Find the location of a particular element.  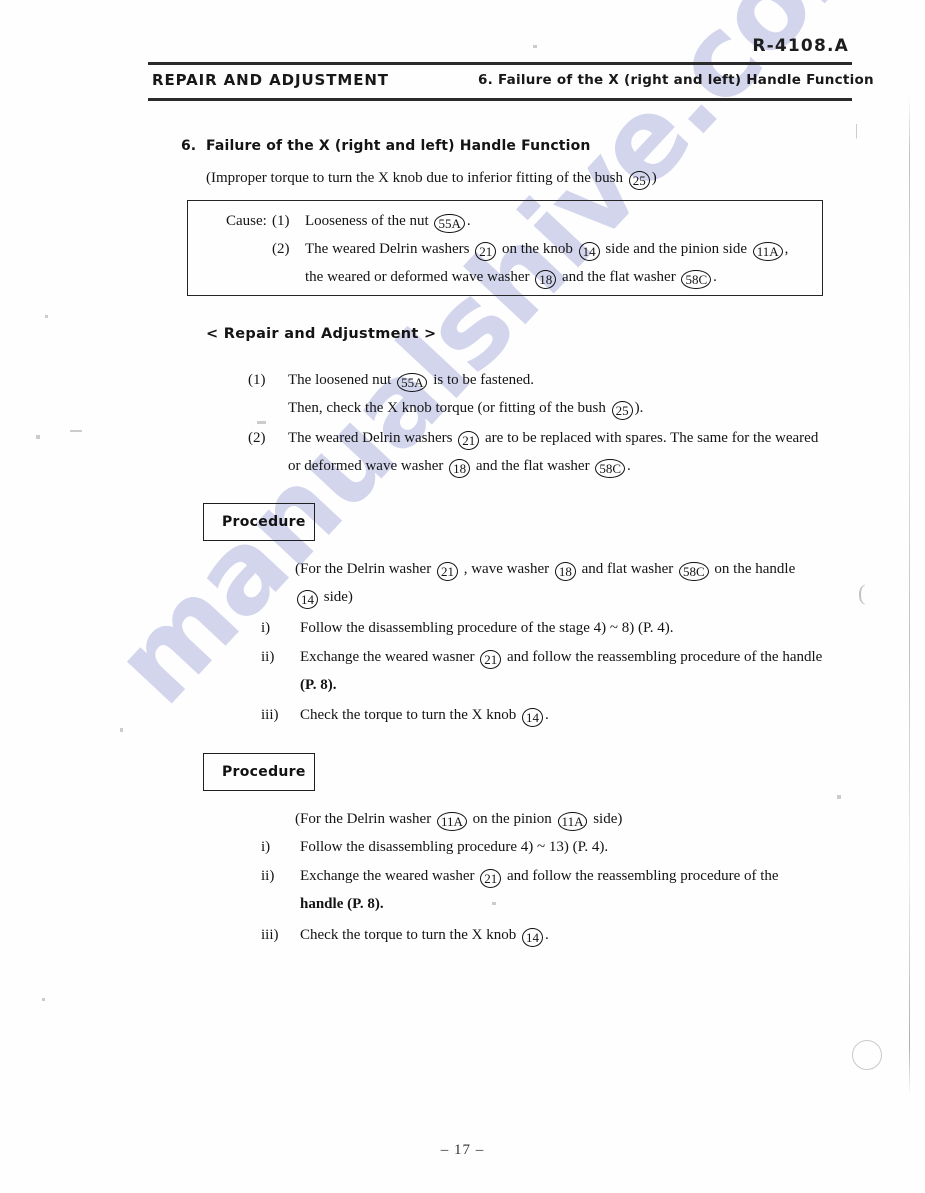

tick-scan-artifact: | is located at coordinates (857, 130).